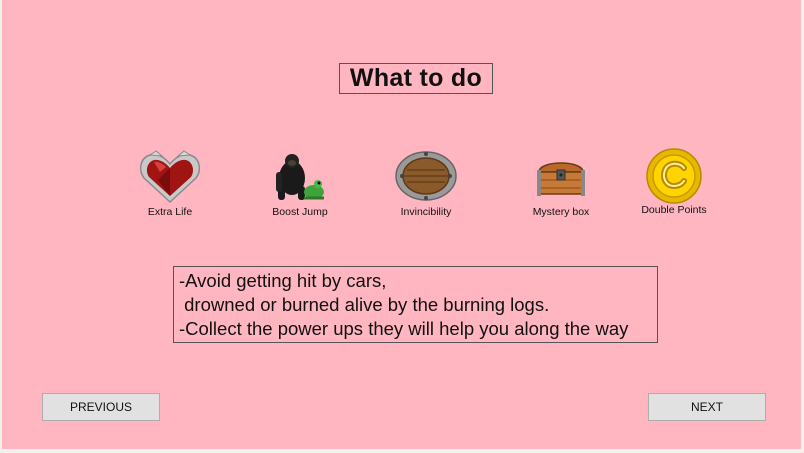  I want to click on powerup-label: Extra Life, so click(170, 212).